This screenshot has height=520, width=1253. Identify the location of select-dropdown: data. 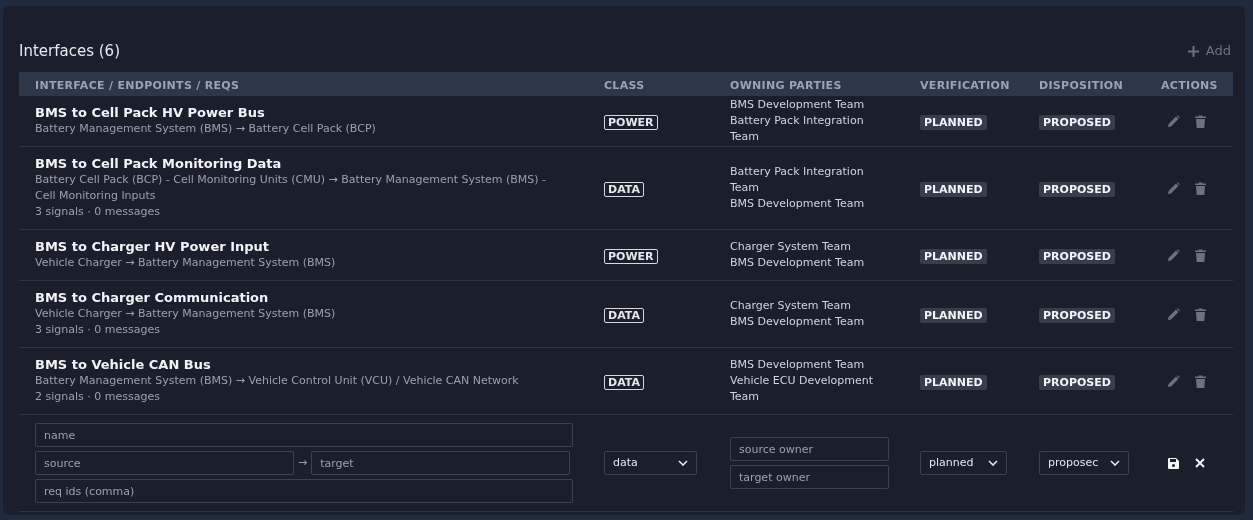
(650, 463).